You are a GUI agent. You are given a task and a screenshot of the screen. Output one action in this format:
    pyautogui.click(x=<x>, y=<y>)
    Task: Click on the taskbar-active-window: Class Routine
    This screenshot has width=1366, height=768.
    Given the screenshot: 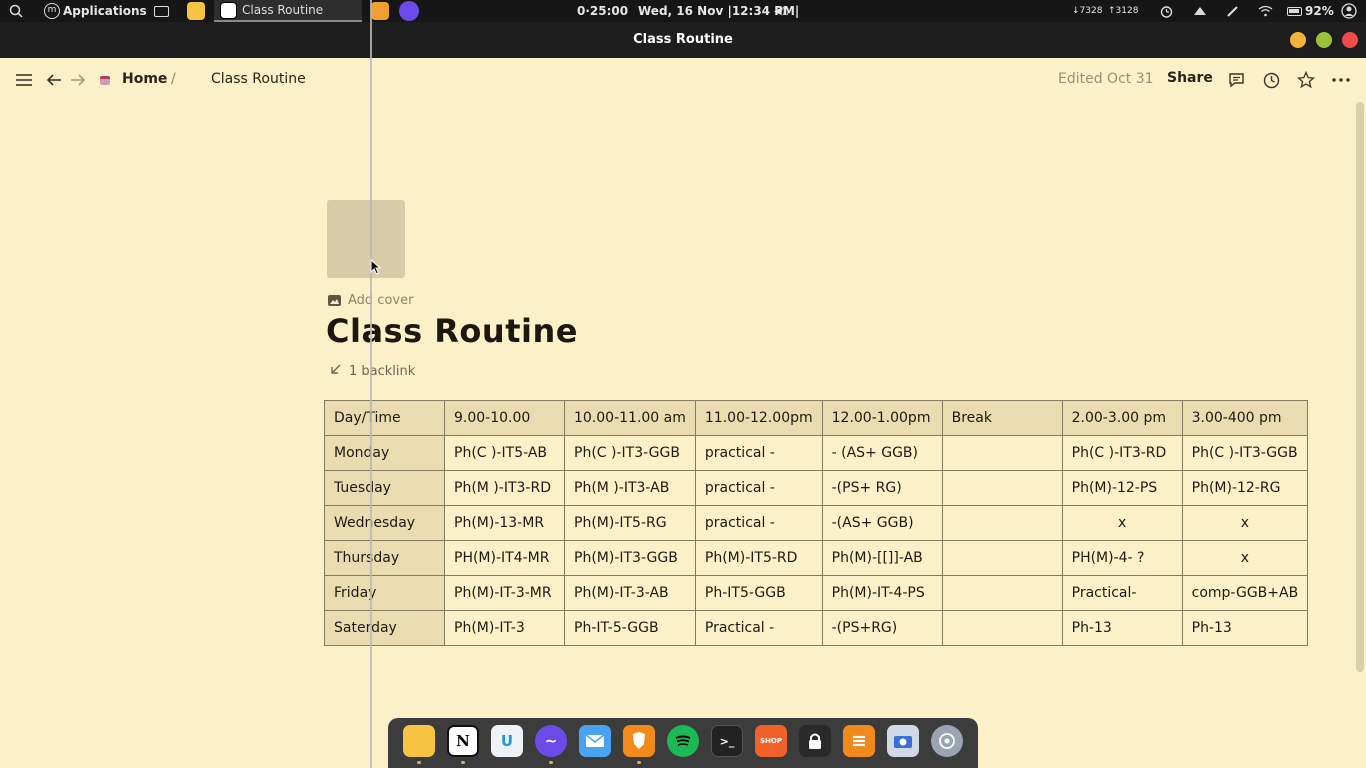 What is the action you would take?
    pyautogui.click(x=288, y=11)
    